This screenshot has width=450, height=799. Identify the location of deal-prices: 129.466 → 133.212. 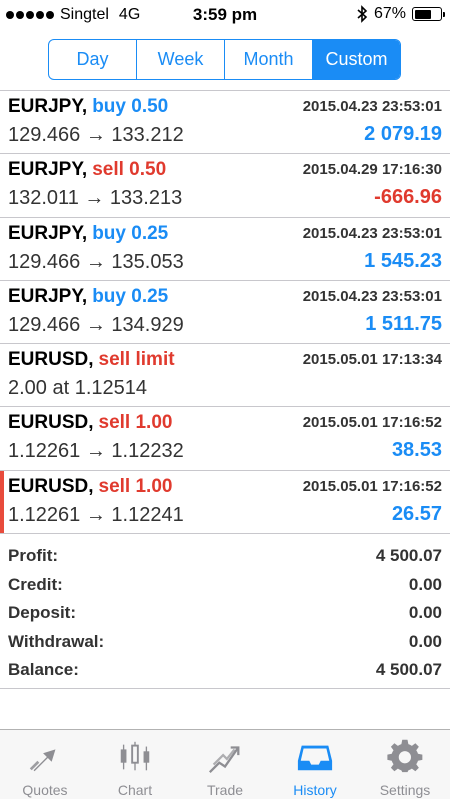
(96, 135).